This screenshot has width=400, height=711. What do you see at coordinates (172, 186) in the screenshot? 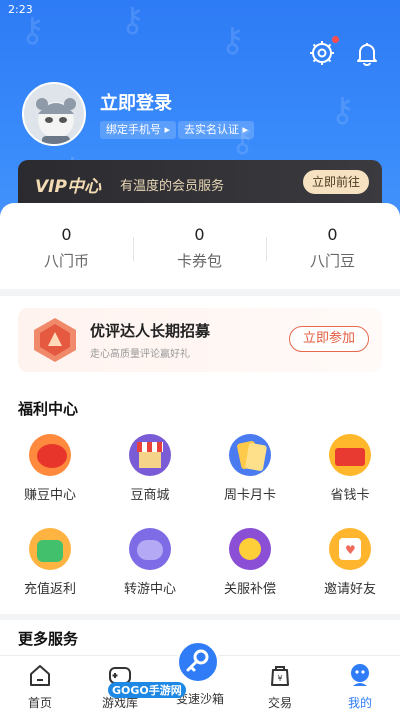
I see `vip-subtitle: 有温度的会员服务` at bounding box center [172, 186].